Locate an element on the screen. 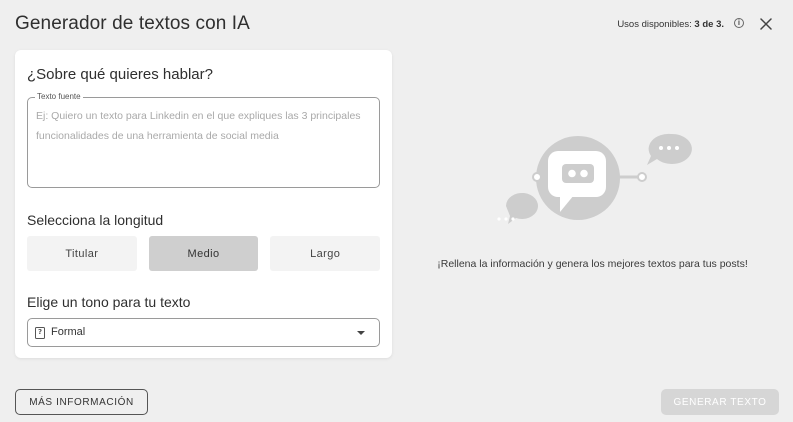 This screenshot has height=422, width=793. page-title: Generador de textos con IA is located at coordinates (132, 23).